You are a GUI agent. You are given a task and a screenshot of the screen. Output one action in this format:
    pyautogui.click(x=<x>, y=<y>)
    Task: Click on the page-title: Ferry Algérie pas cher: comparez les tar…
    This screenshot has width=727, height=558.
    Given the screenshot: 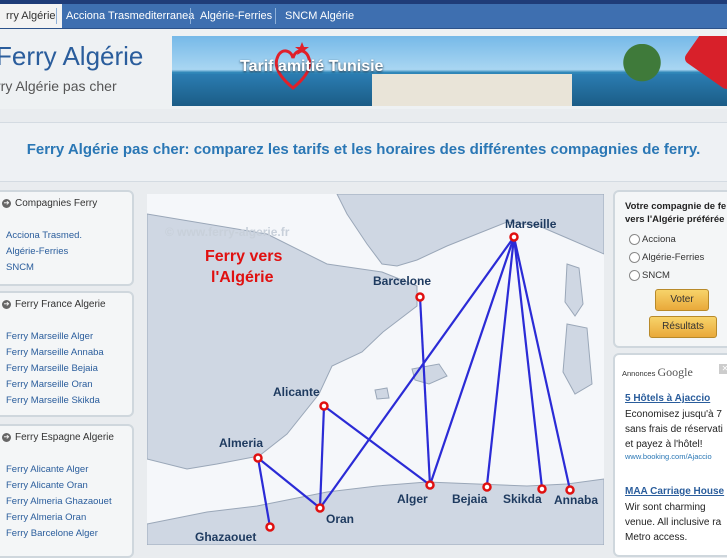 What is the action you would take?
    pyautogui.click(x=363, y=149)
    